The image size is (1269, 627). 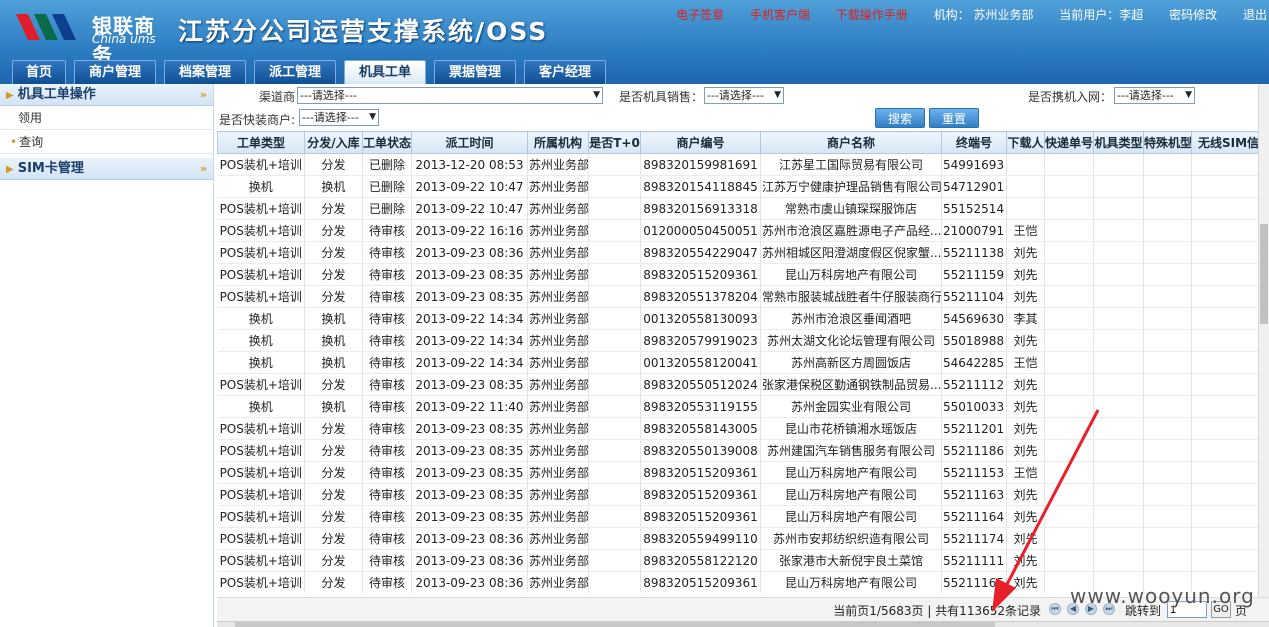 I want to click on tab-merchant: 商户管理, so click(x=115, y=72).